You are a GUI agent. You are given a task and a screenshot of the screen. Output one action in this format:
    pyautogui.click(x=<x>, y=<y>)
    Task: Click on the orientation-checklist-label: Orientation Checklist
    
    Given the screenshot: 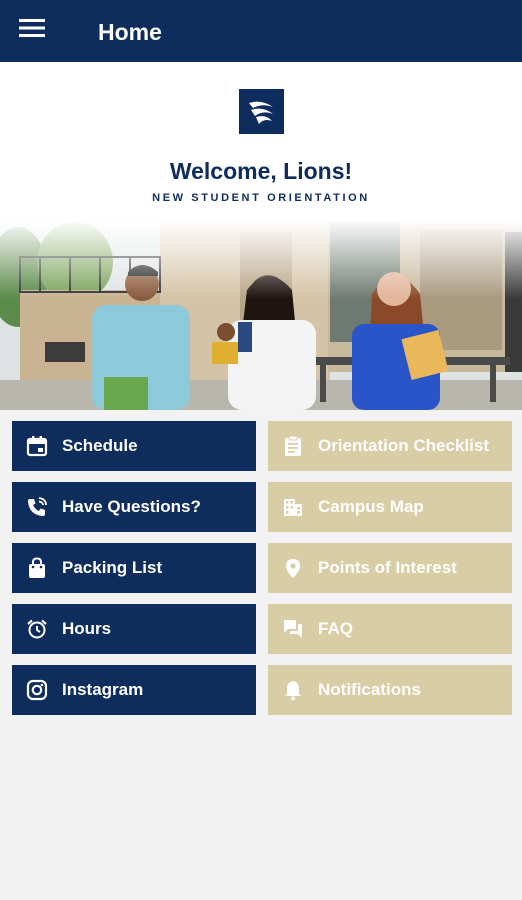 What is the action you would take?
    pyautogui.click(x=403, y=445)
    